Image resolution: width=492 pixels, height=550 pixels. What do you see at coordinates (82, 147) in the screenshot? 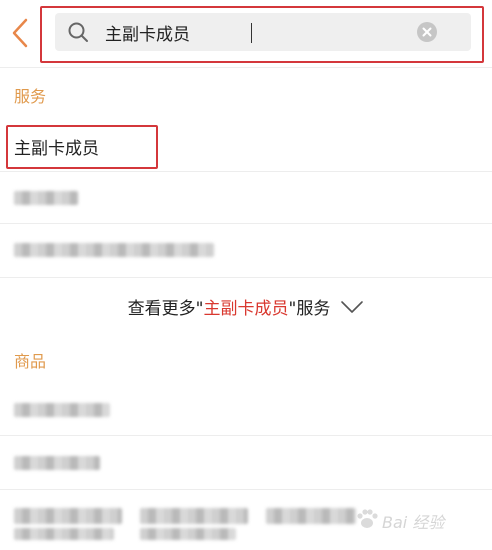
I see `result-annotation-box` at bounding box center [82, 147].